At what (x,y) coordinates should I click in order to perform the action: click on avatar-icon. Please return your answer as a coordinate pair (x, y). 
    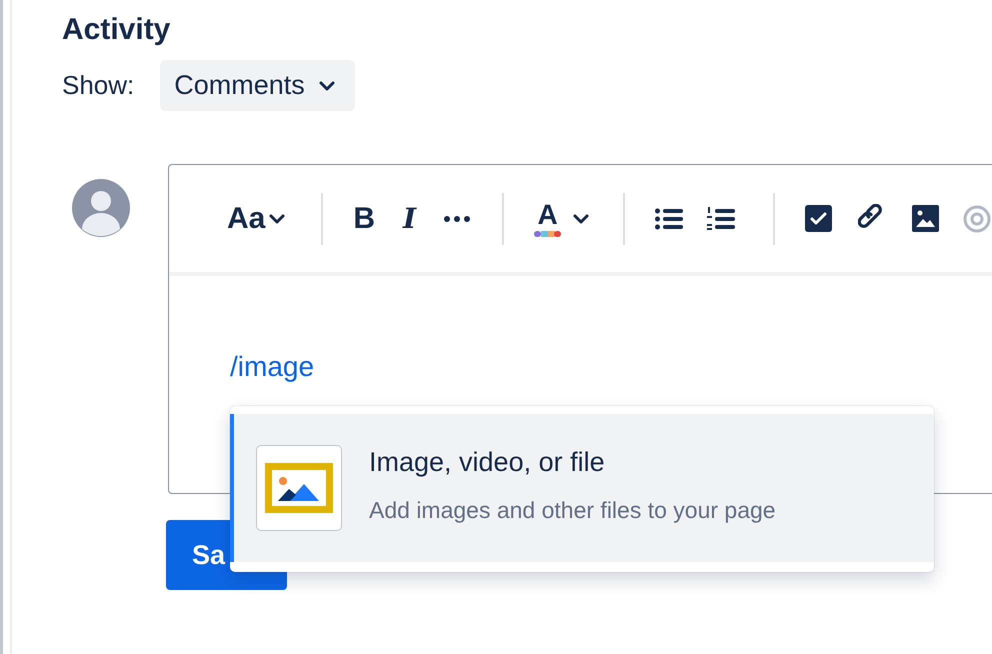
    Looking at the image, I should click on (101, 208).